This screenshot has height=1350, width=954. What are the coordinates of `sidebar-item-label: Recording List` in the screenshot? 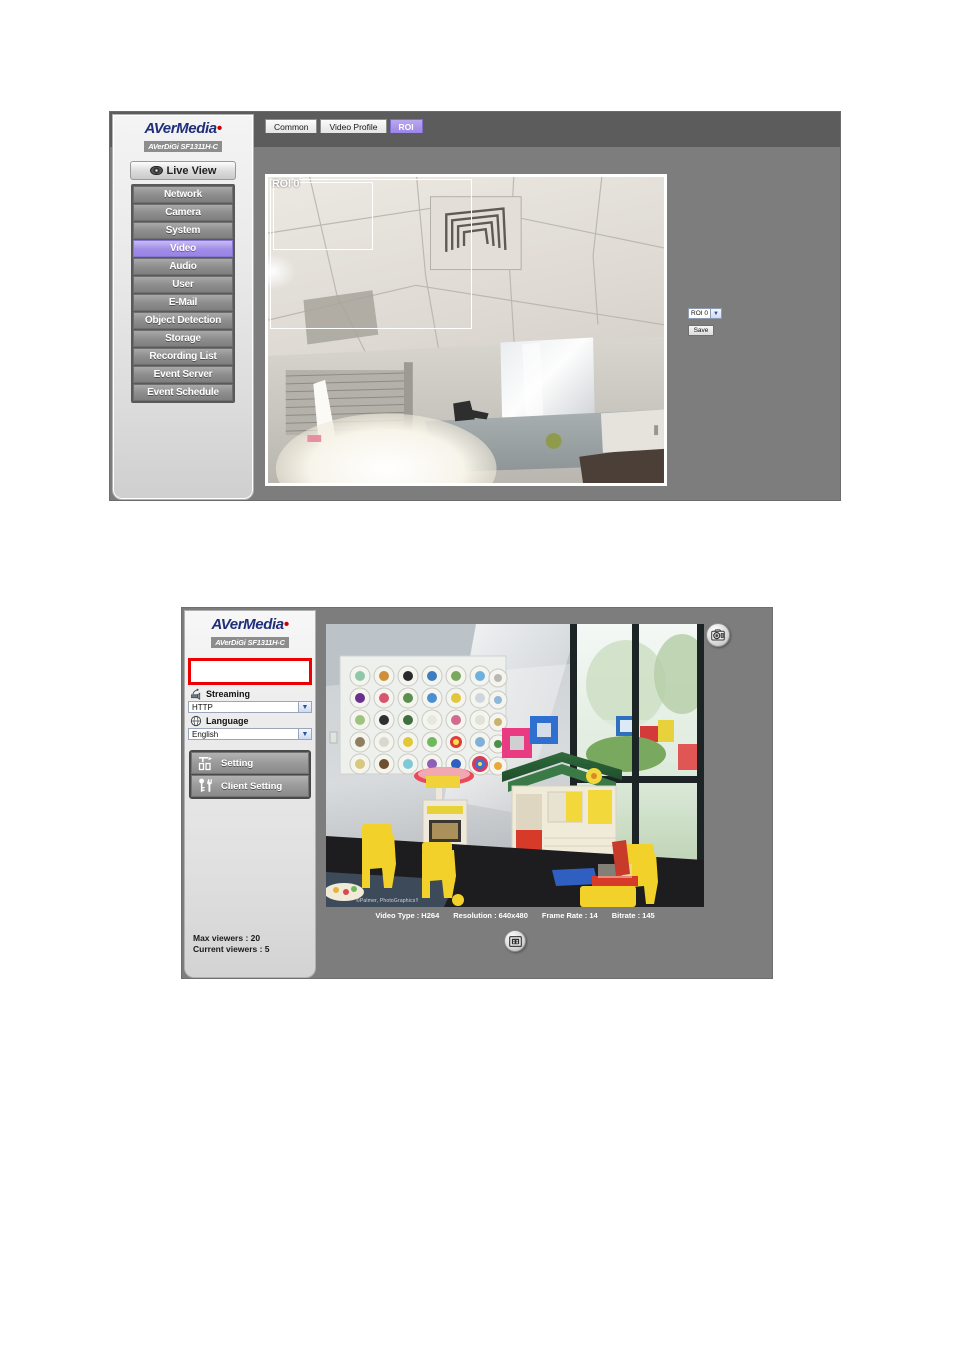 It's located at (183, 356).